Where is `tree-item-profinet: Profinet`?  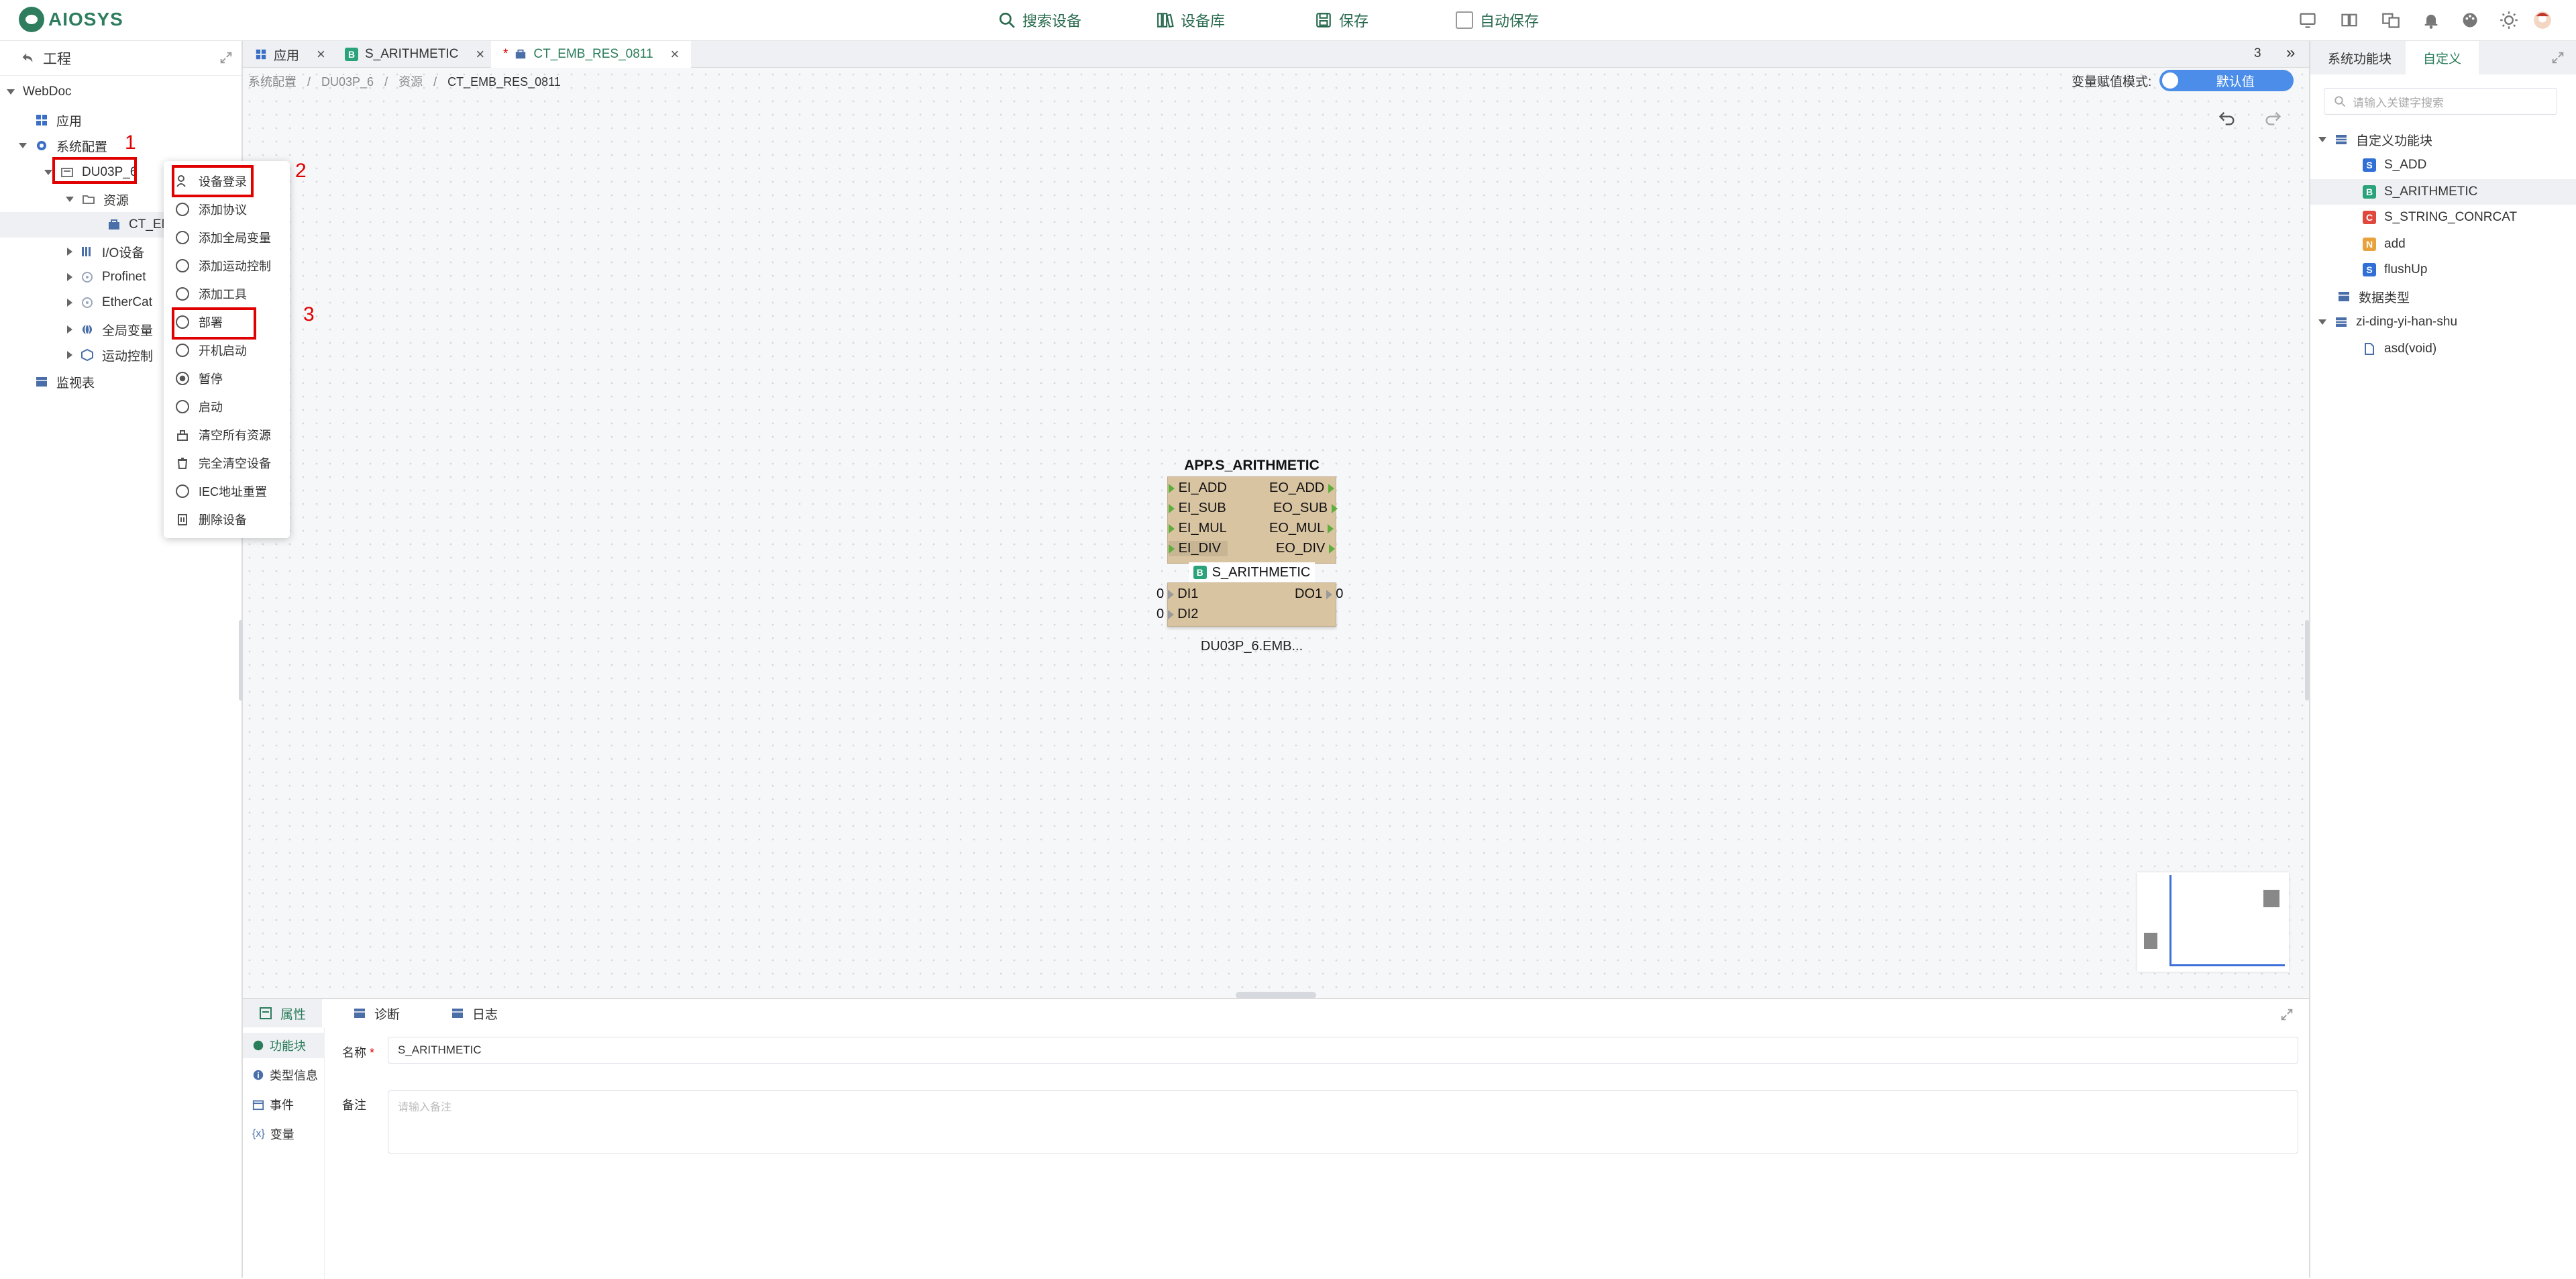 tree-item-profinet: Profinet is located at coordinates (106, 277).